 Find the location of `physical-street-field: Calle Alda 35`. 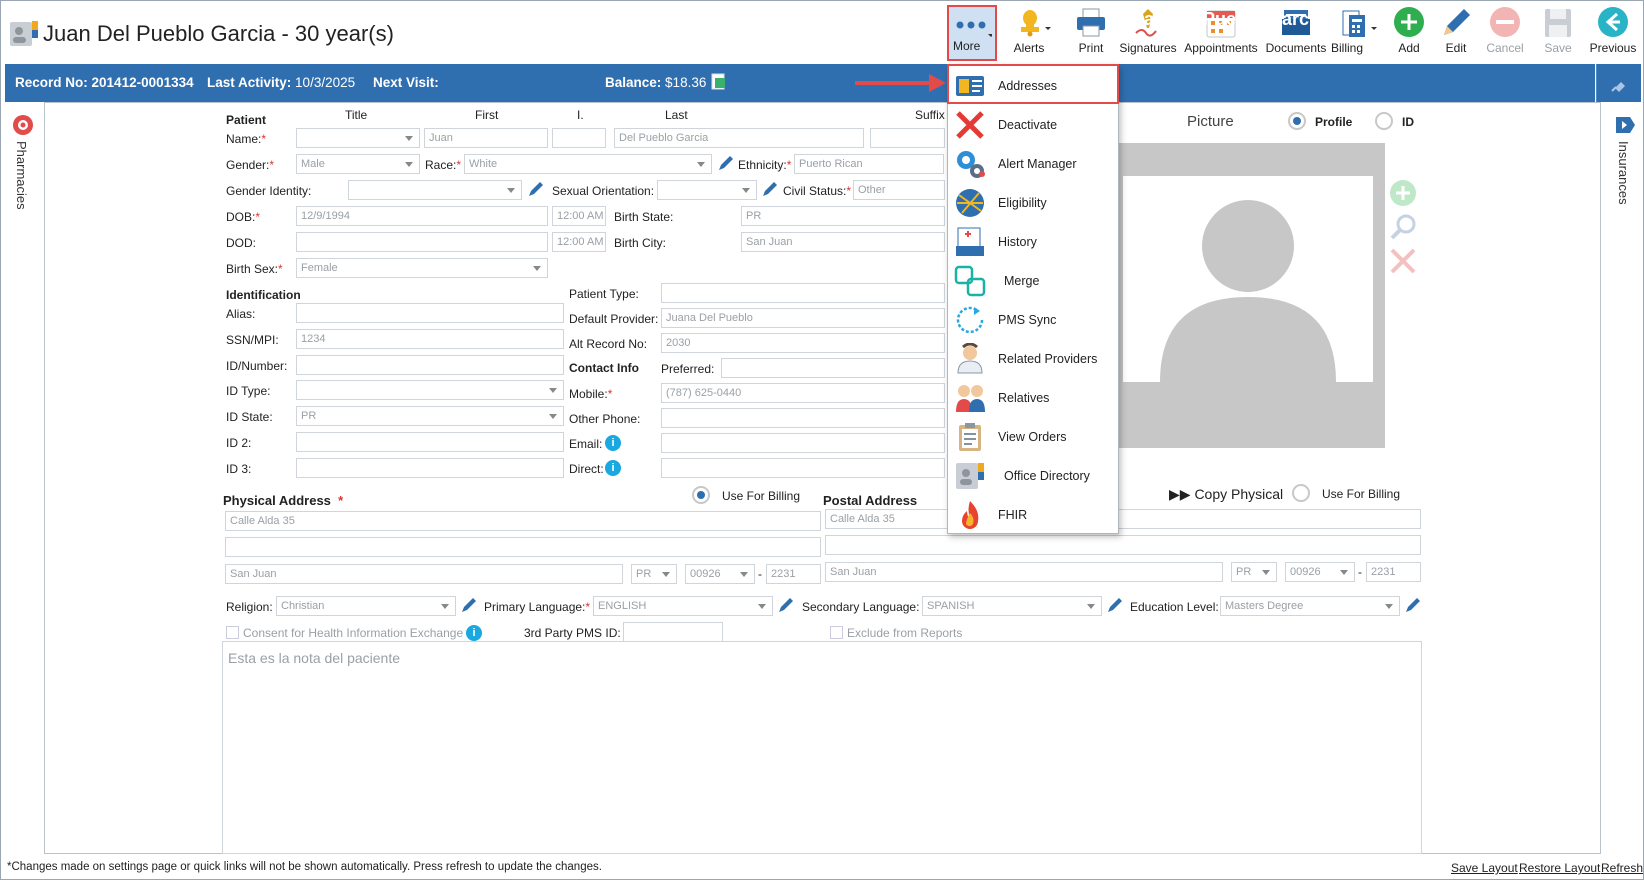

physical-street-field: Calle Alda 35 is located at coordinates (523, 521).